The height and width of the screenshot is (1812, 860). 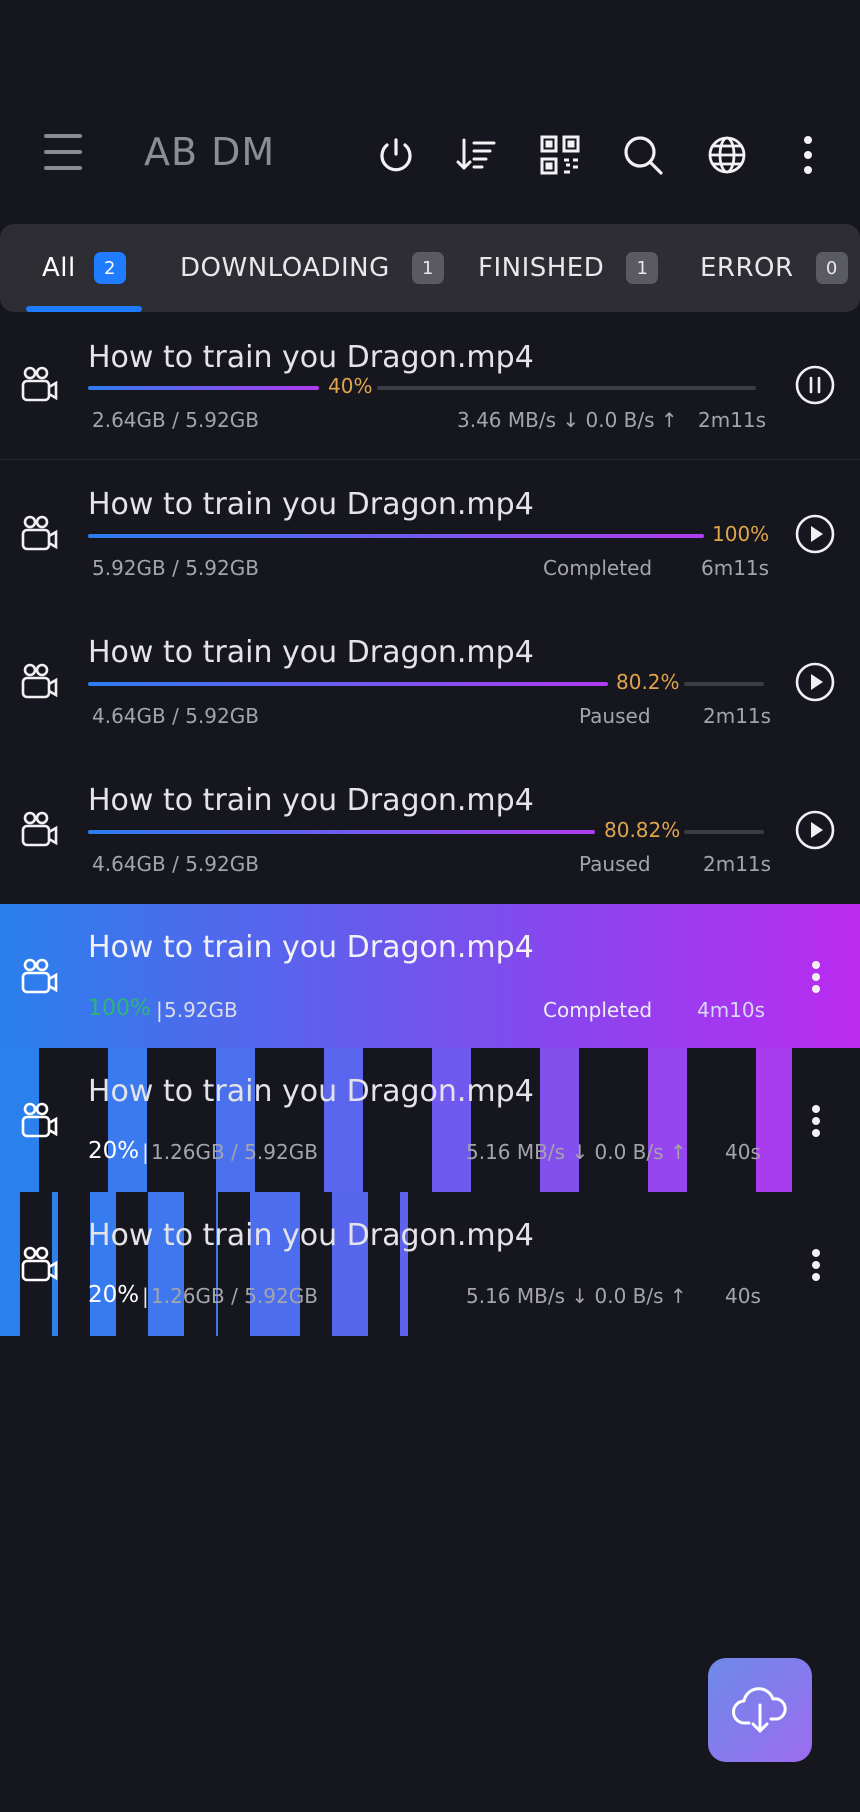 I want to click on qr-code-icon, so click(x=560, y=155).